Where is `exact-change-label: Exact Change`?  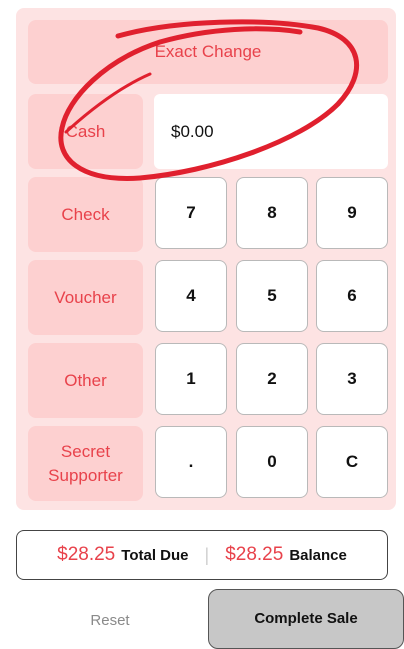
exact-change-label: Exact Change is located at coordinates (208, 51).